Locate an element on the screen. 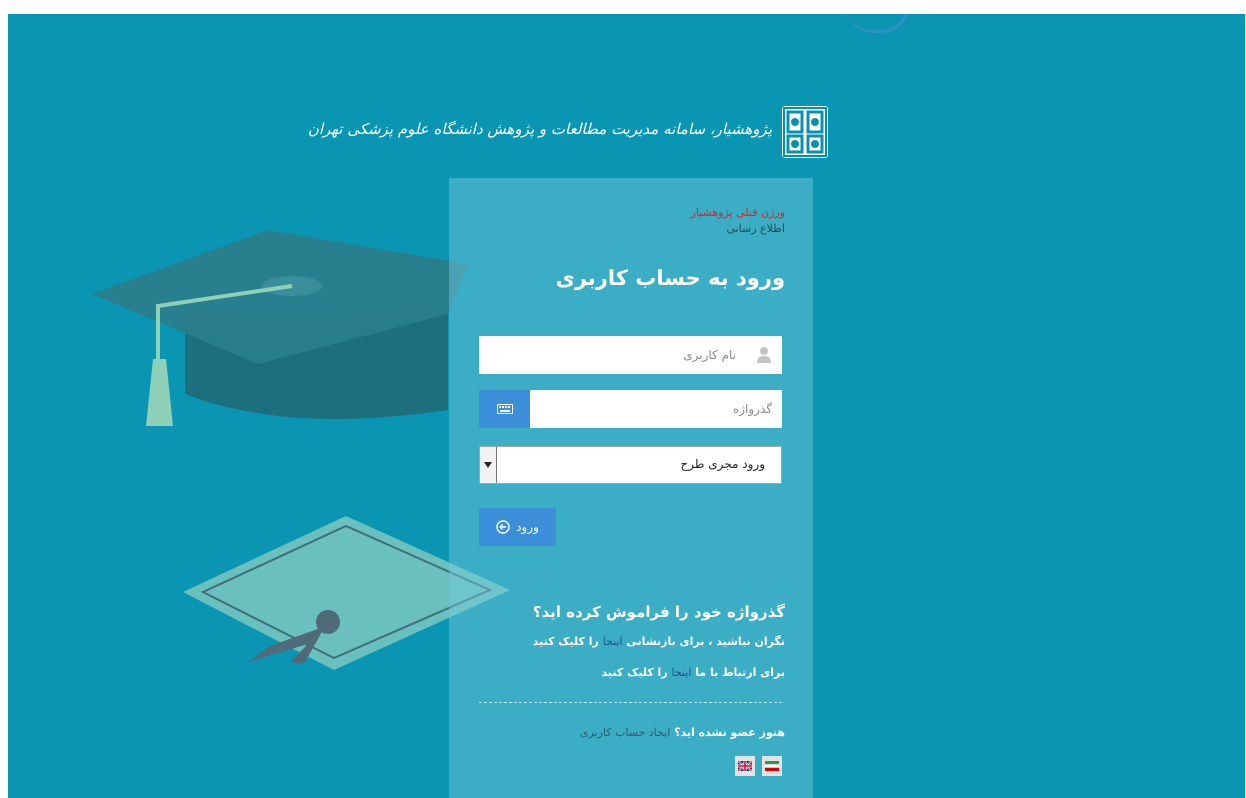 This screenshot has height=798, width=1246. chevron-down-icon is located at coordinates (488, 465).